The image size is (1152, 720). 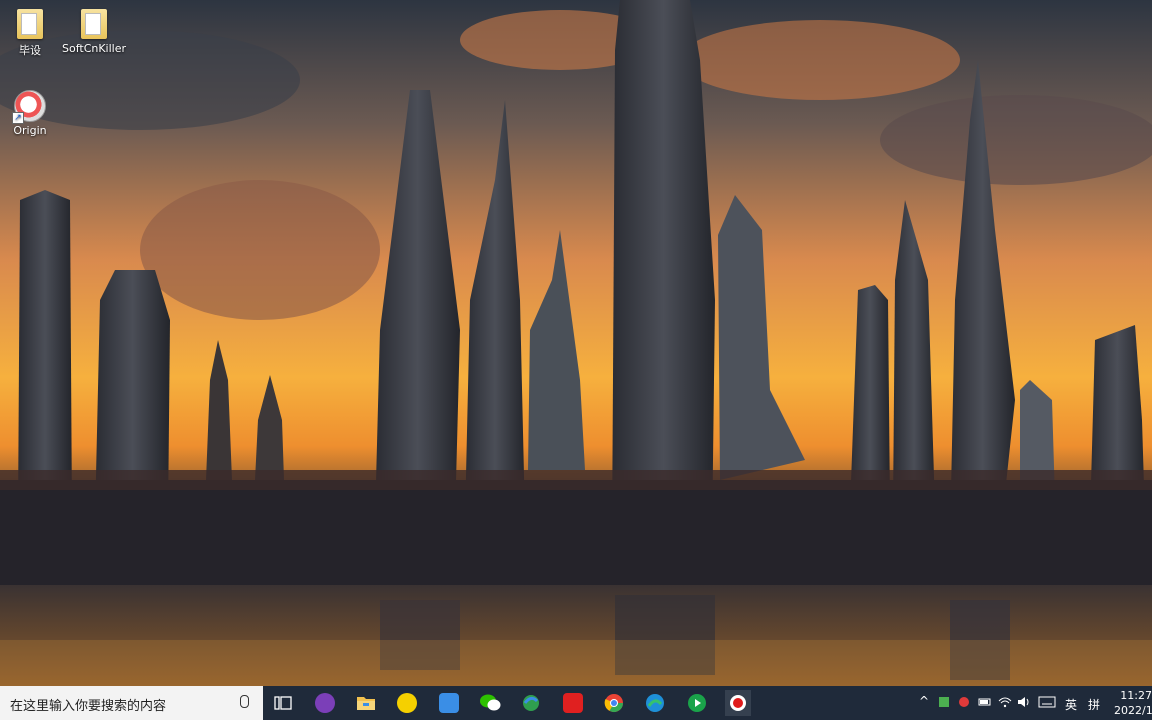 What do you see at coordinates (531, 703) in the screenshot?
I see `globe-browser-icon` at bounding box center [531, 703].